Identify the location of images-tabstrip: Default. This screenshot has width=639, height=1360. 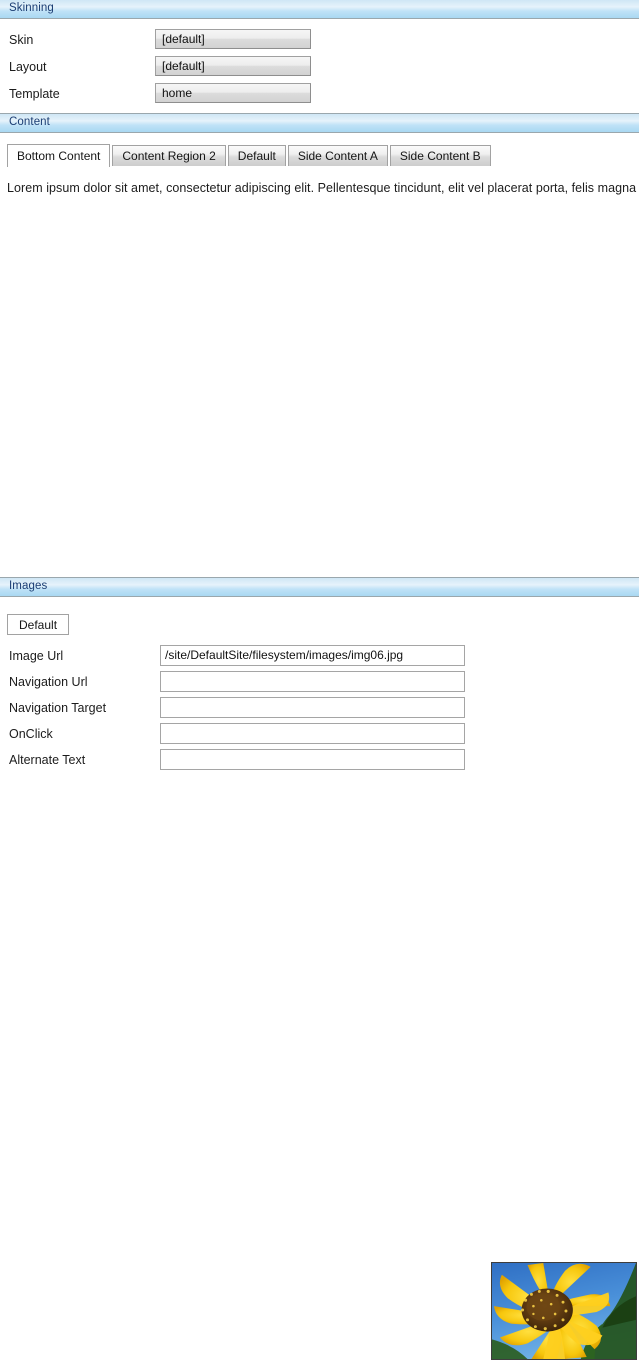
(319, 625).